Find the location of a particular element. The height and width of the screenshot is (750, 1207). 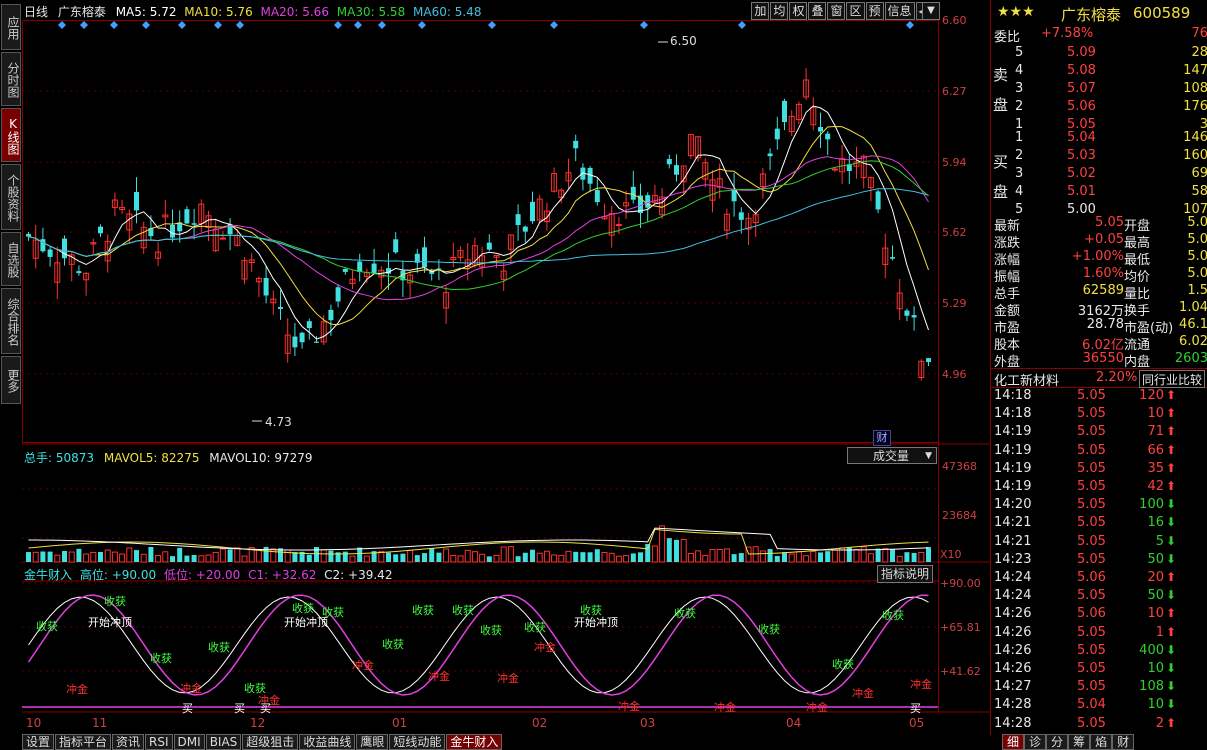

industry-compare-button: 同行业比较 is located at coordinates (1172, 379).